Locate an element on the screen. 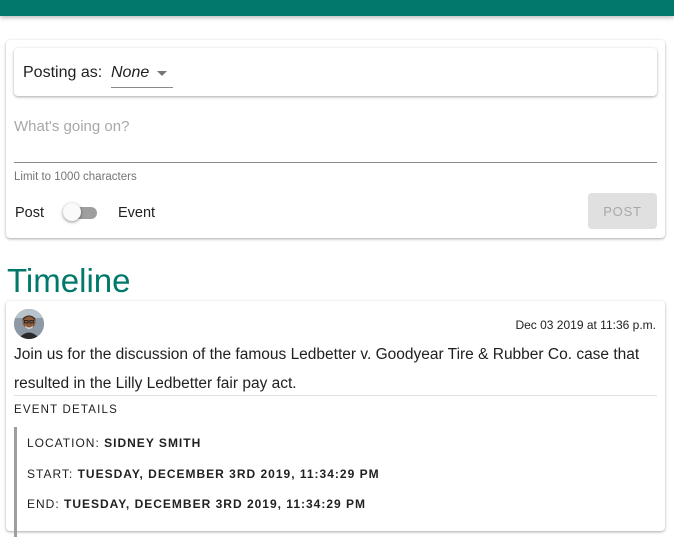  event-end-value: TUESDAY, DECEMBER 3RD 2019, 11:34:29 PM is located at coordinates (215, 504).